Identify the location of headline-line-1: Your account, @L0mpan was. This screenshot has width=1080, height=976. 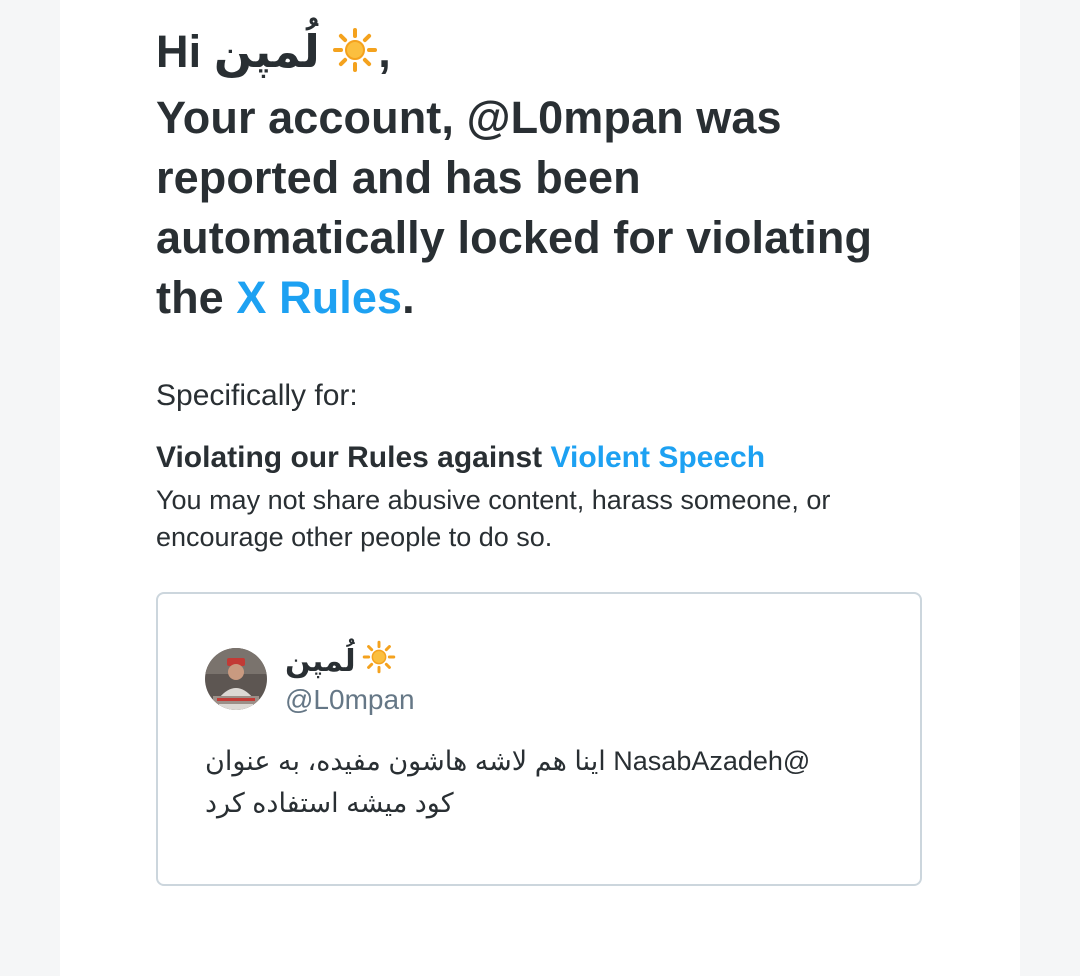
(469, 117).